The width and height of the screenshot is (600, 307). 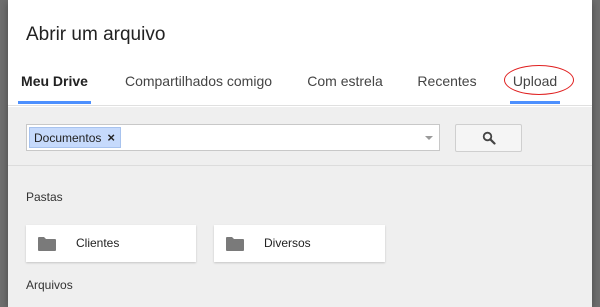 I want to click on chip-label: Documentos, so click(x=68, y=137).